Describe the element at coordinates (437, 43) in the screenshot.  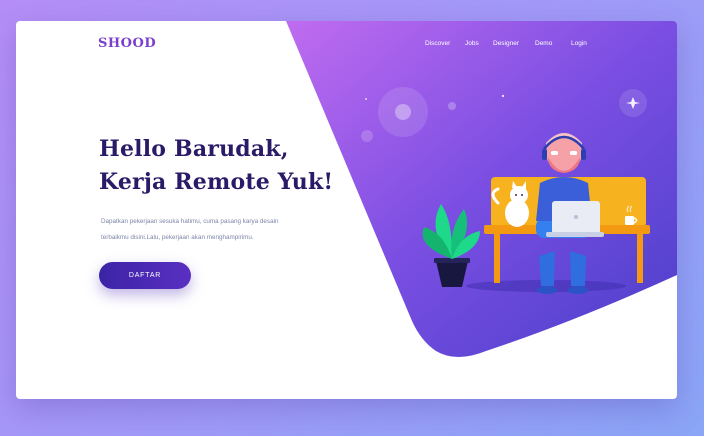
I see `nav-discover: Discover` at that location.